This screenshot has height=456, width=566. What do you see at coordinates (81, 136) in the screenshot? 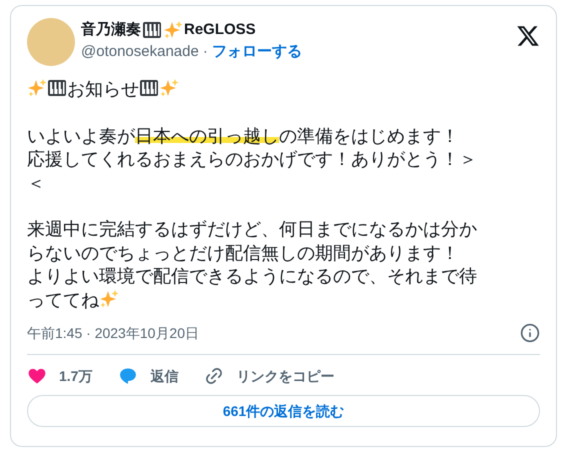
I see `text: いよいよ奏が` at bounding box center [81, 136].